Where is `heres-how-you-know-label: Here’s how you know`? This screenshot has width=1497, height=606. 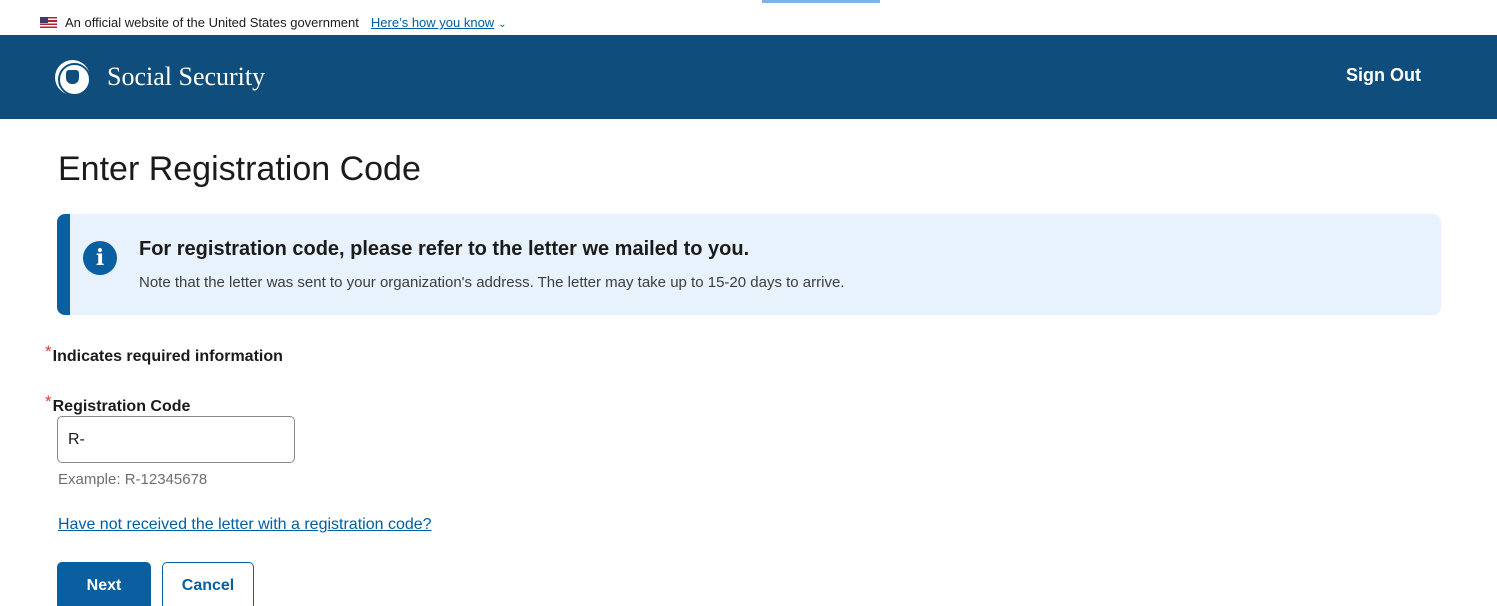 heres-how-you-know-label: Here’s how you know is located at coordinates (432, 22).